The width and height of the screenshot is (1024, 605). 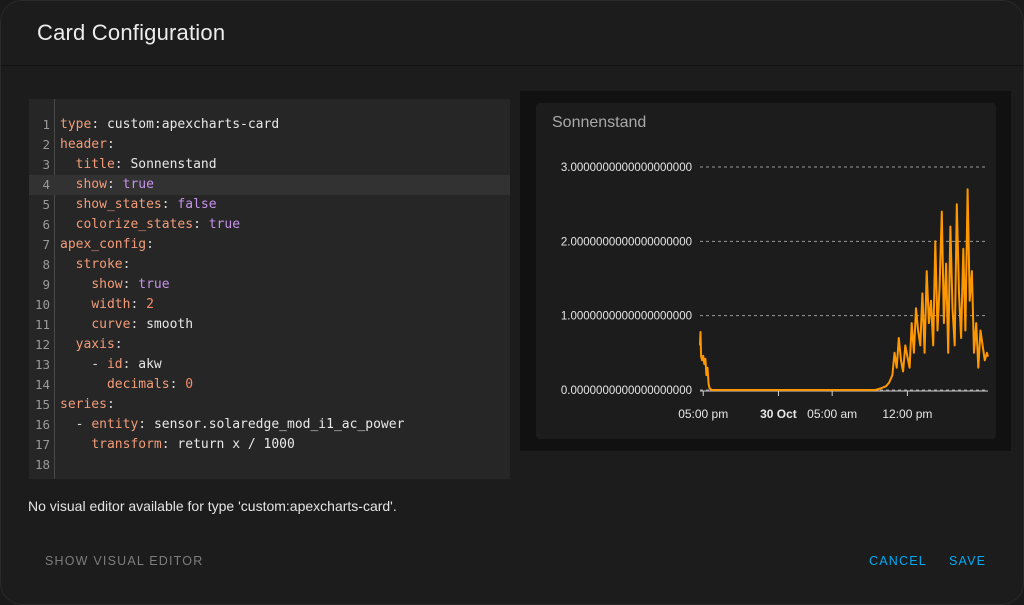 What do you see at coordinates (626, 391) in the screenshot?
I see `y-tick-label: 0.0000000000000000000` at bounding box center [626, 391].